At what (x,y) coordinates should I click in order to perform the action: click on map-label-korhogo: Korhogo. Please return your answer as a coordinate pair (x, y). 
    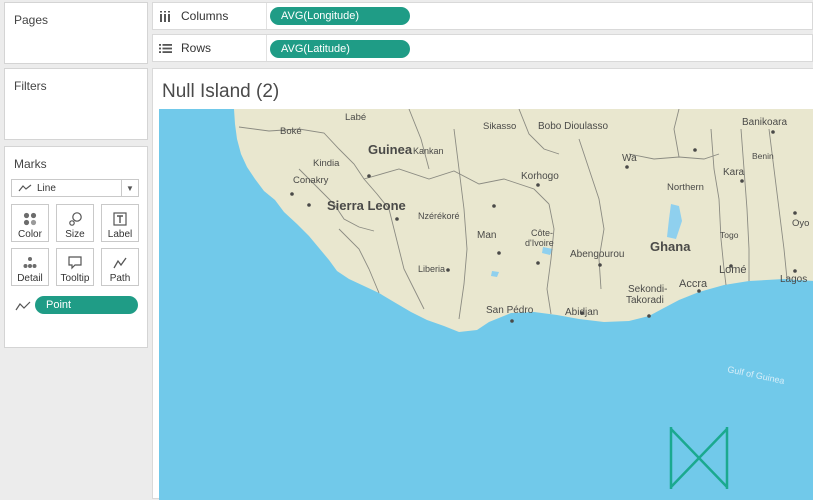
    Looking at the image, I should click on (540, 176).